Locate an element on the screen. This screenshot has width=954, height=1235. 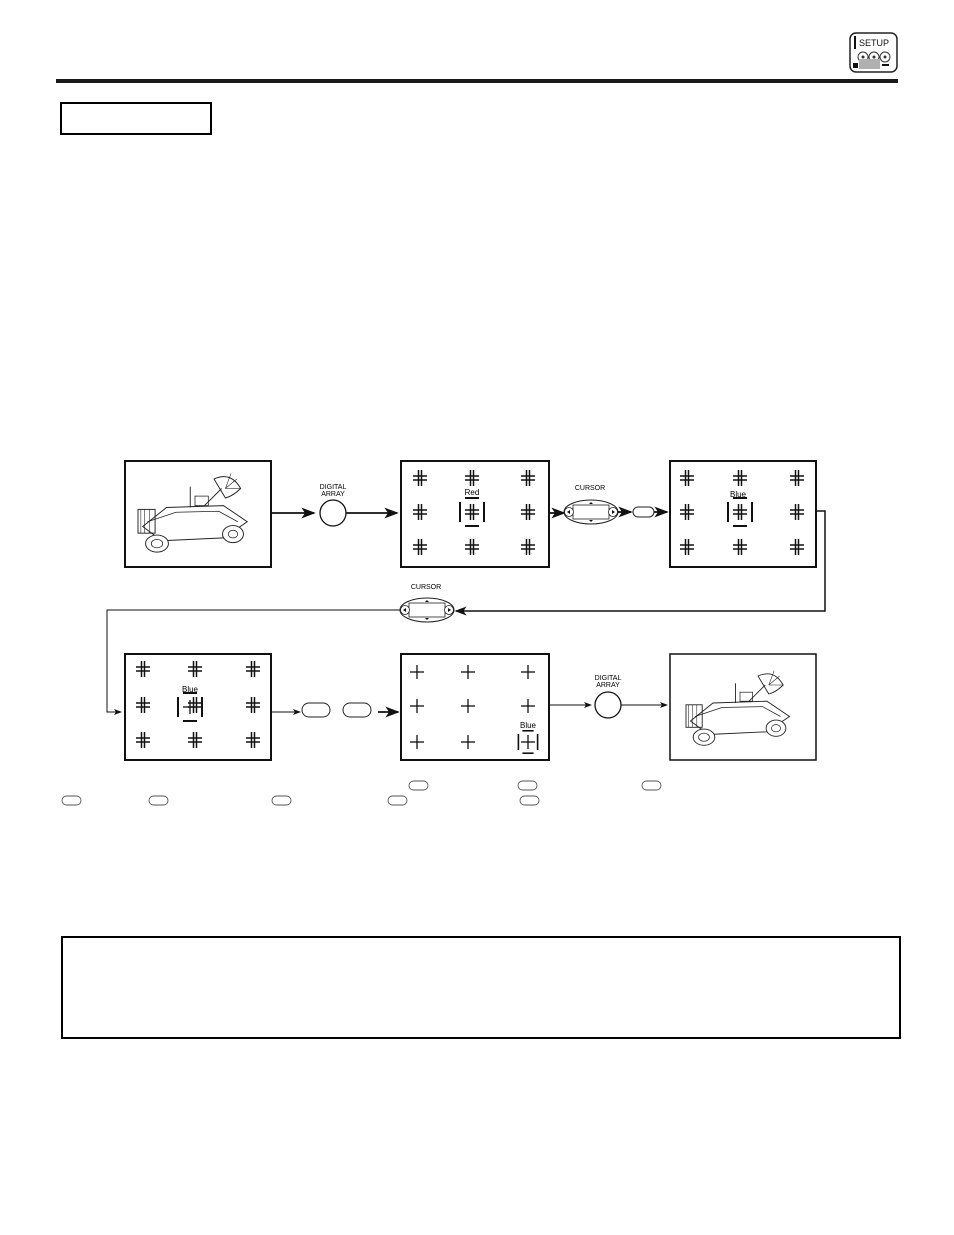
screen-convergence-blue-2: Blue is located at coordinates (198, 707).